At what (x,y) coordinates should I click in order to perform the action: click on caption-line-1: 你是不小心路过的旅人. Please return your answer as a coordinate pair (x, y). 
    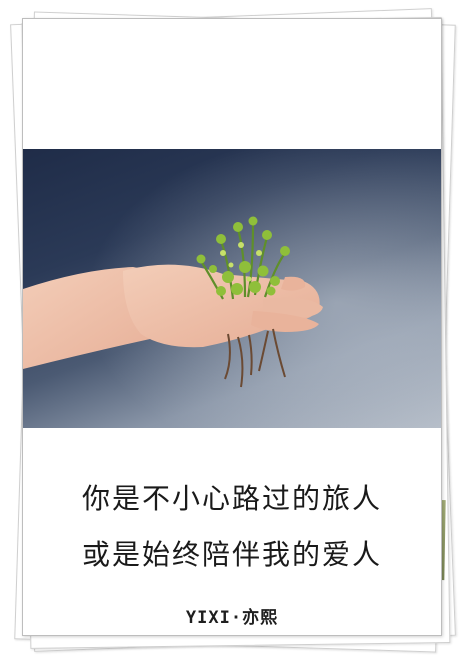
    Looking at the image, I should click on (231, 498).